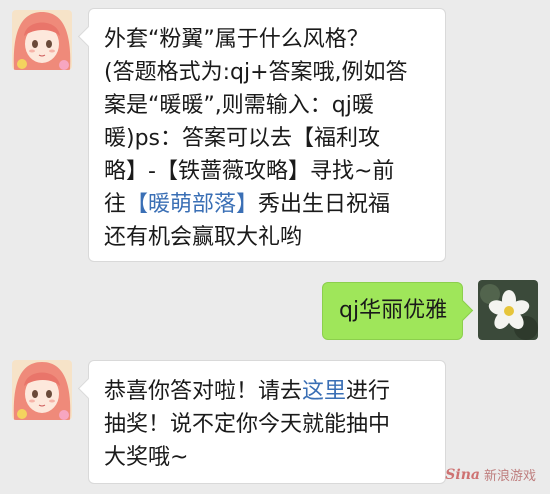 The image size is (550, 494). Describe the element at coordinates (203, 237) in the screenshot. I see `text-segment: 还有机会赢取大礼哟` at that location.